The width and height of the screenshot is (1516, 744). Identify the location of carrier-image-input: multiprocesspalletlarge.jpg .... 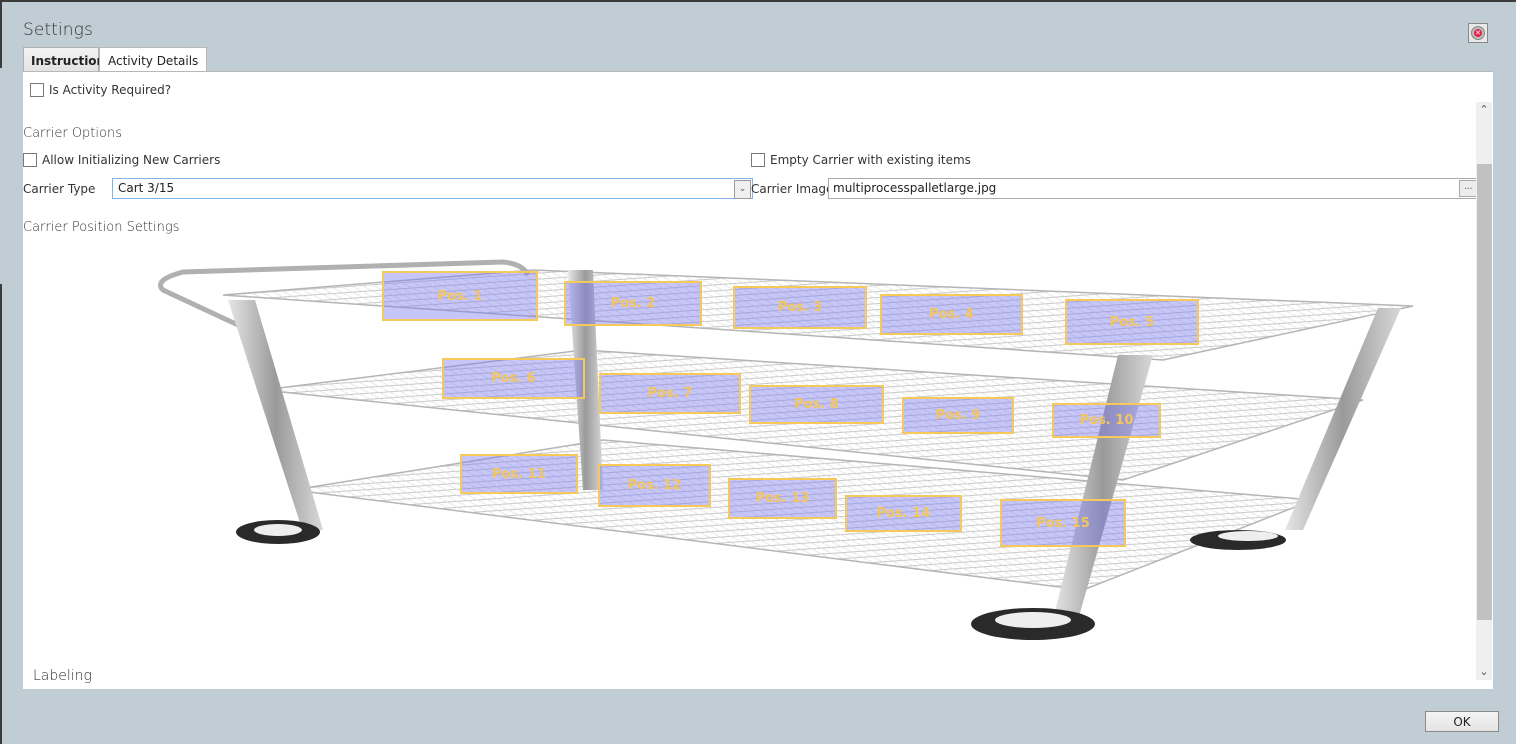
(1153, 188).